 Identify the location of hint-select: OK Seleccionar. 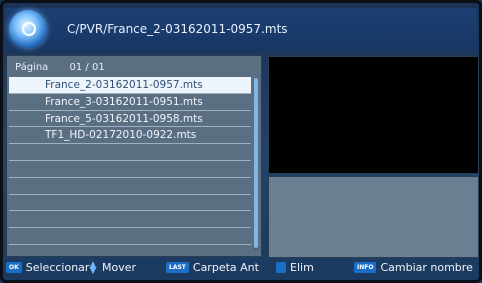
(47, 267).